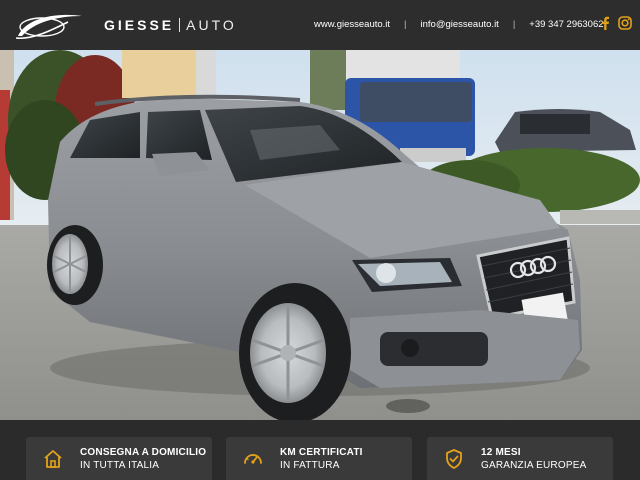 The image size is (640, 480). I want to click on shield-check-icon, so click(454, 458).